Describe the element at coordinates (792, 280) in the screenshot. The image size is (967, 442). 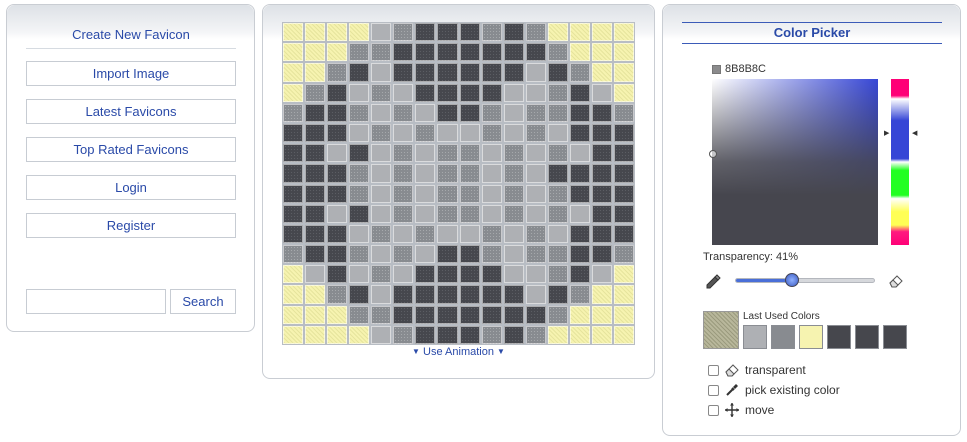
I see `transparency-slider-handle` at that location.